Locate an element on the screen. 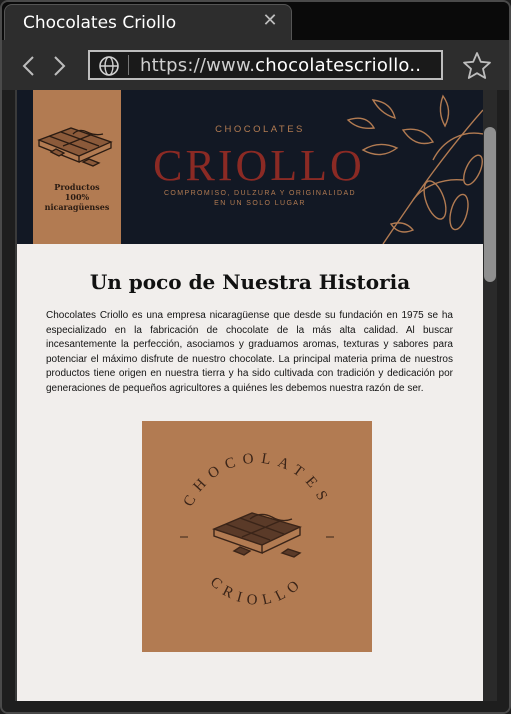 The width and height of the screenshot is (511, 714). tab-strip: Chocolates Criollo ✕ is located at coordinates (255, 21).